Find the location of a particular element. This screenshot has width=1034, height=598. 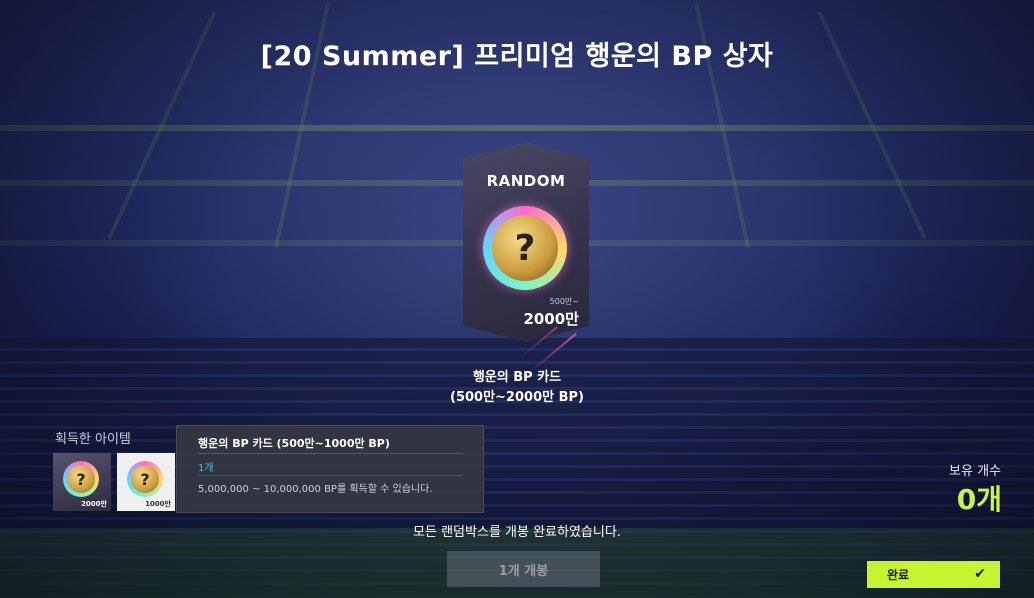

card-range-max: 2000만 is located at coordinates (551, 319).